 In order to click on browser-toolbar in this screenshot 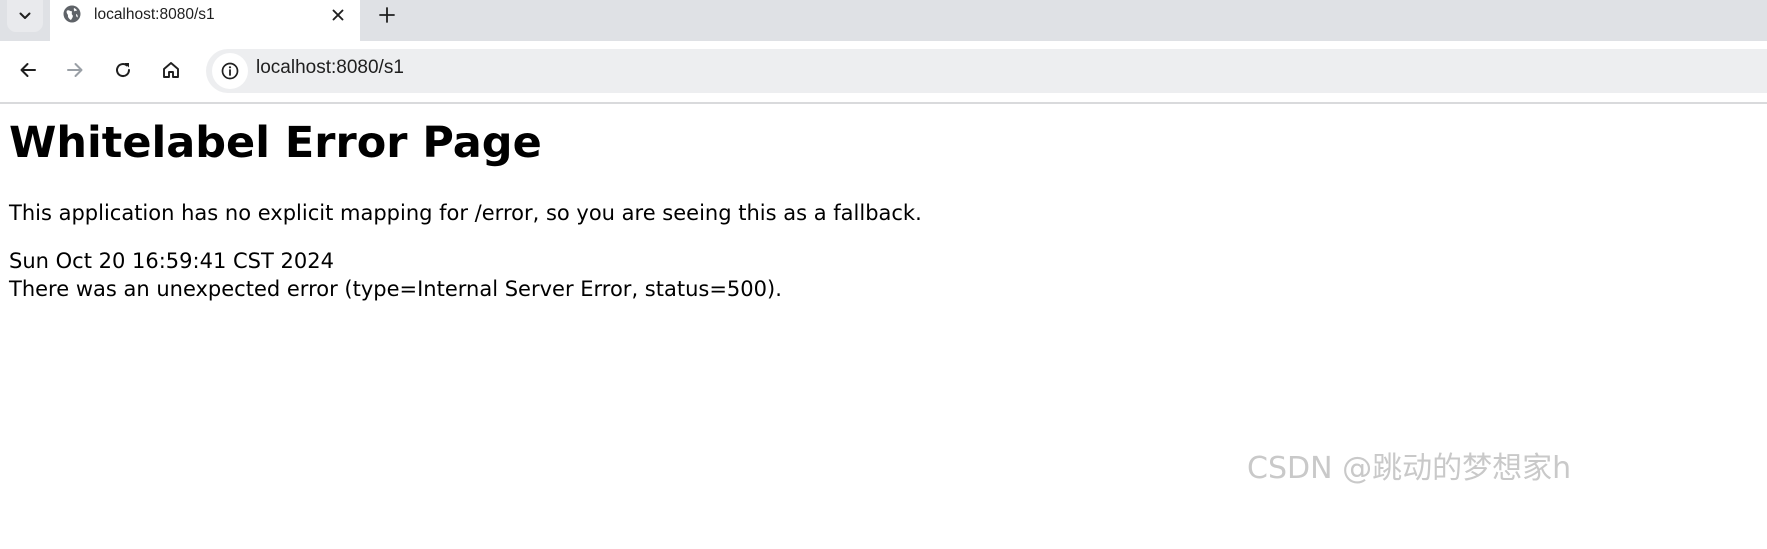, I will do `click(883, 72)`.